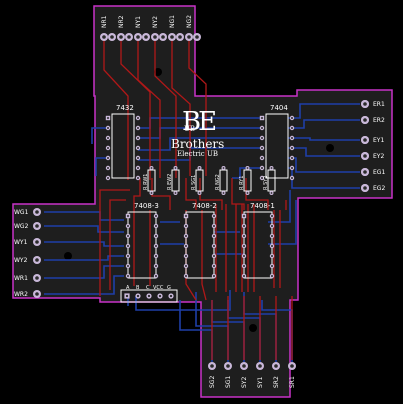 This screenshot has width=403, height=404. Describe the element at coordinates (212, 382) in the screenshot. I see `connector-label-bottom: SG2` at that location.